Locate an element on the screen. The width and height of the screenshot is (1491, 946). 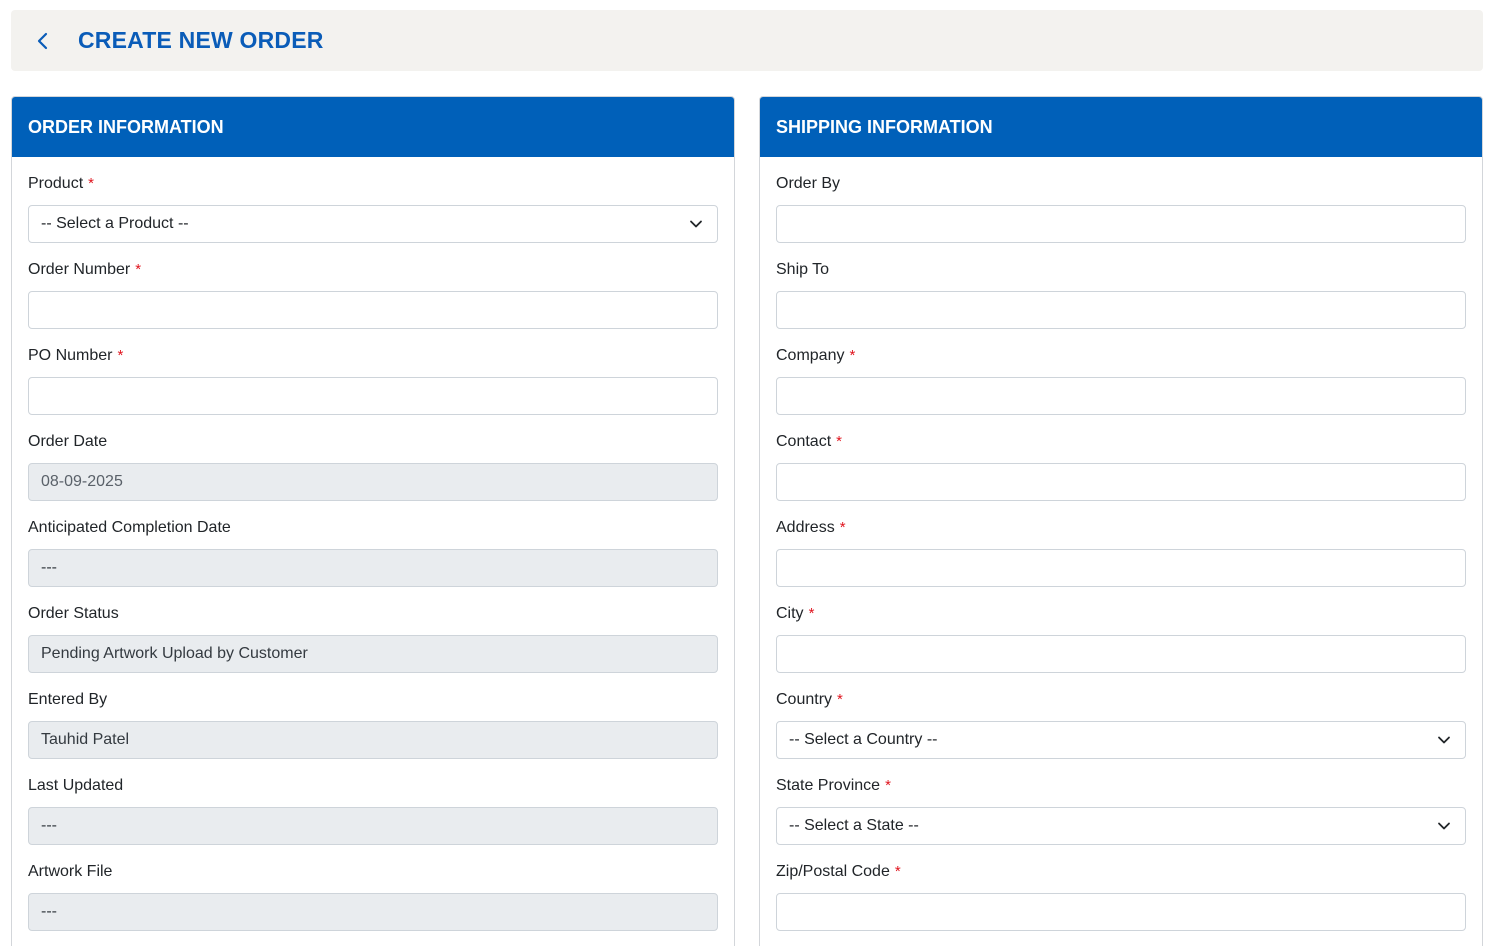
order-date-readonly-value: 08-09-2025 is located at coordinates (373, 482).